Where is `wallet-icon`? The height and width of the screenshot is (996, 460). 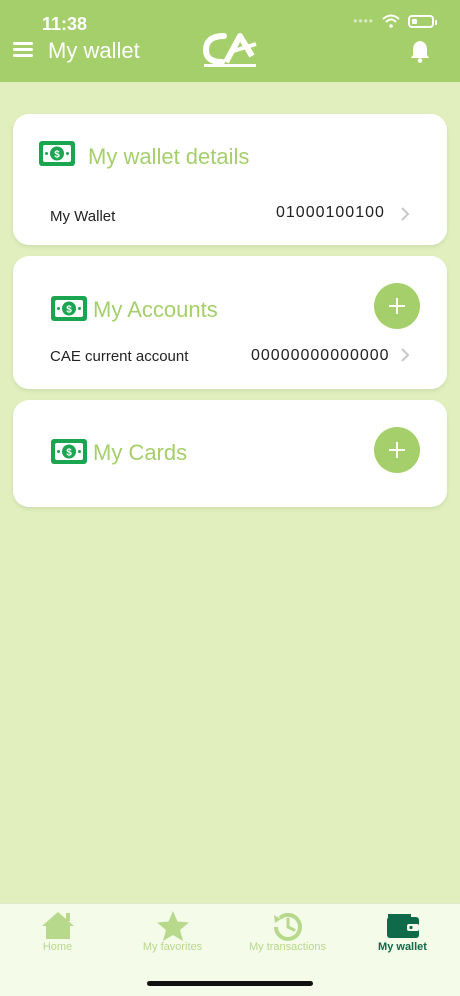
wallet-icon is located at coordinates (402, 926).